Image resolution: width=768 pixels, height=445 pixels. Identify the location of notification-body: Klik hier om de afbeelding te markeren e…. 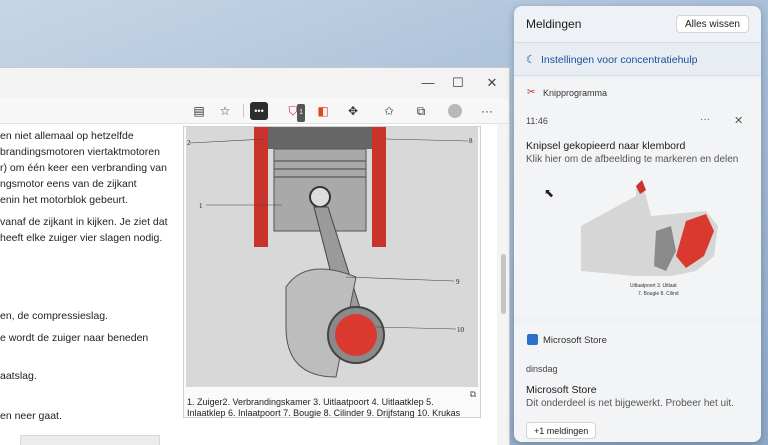
(632, 159).